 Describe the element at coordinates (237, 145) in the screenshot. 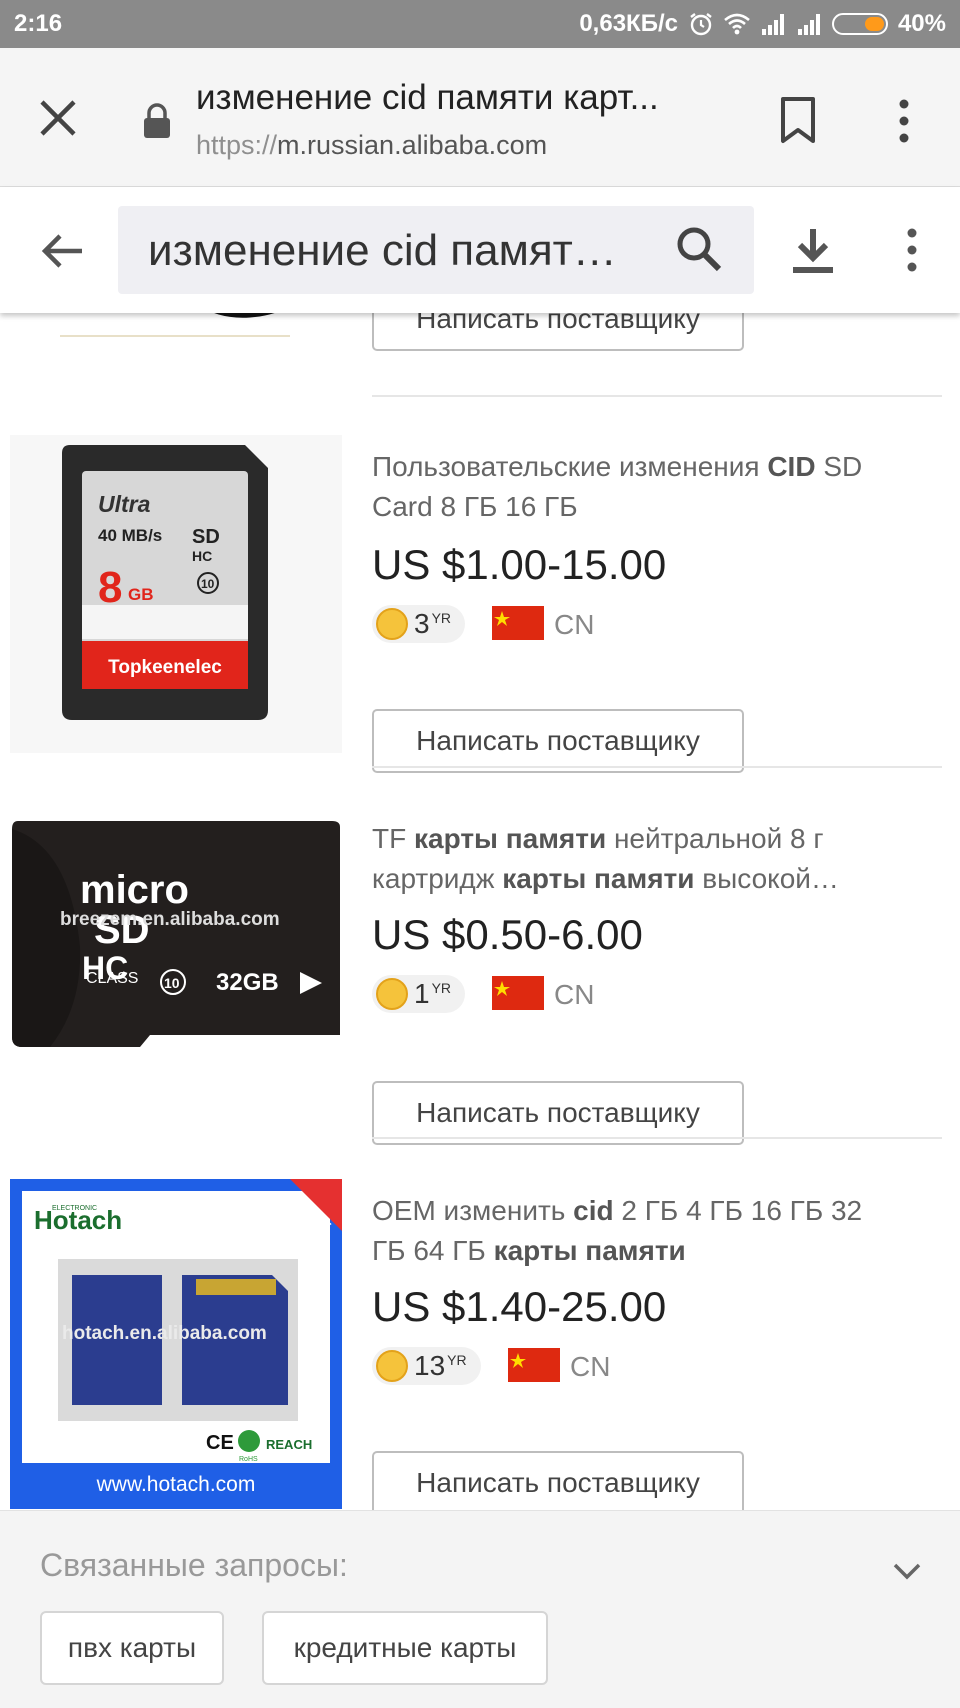

I see `url-scheme: https://` at that location.